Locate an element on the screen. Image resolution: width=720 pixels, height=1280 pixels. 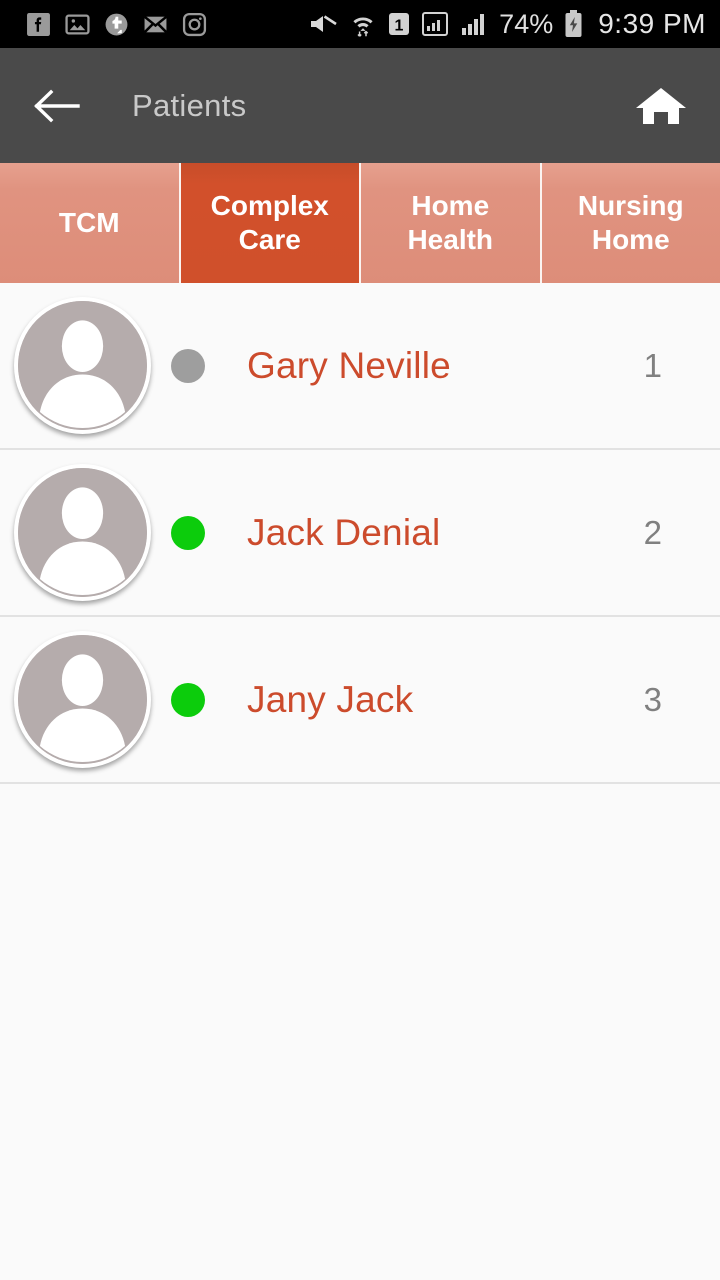
svg-text: 1 is located at coordinates (399, 26).